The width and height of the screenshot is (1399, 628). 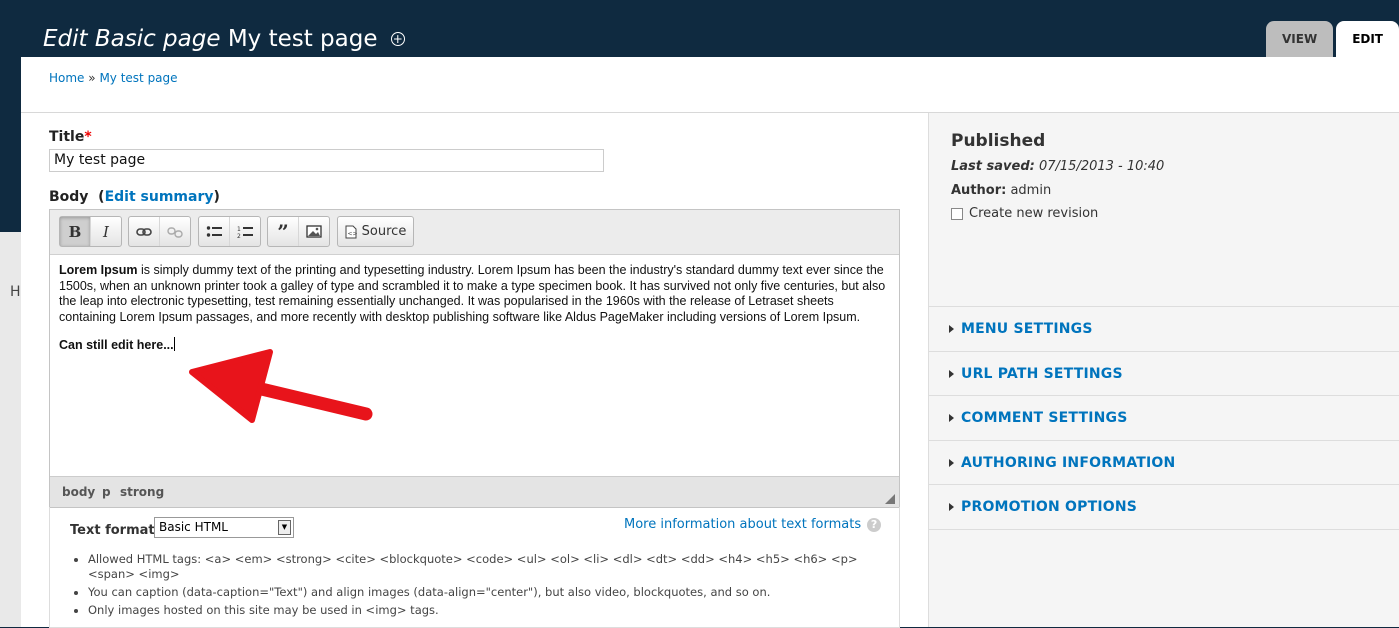 I want to click on section-menu-settings: MENU SETTINGS, so click(x=1164, y=328).